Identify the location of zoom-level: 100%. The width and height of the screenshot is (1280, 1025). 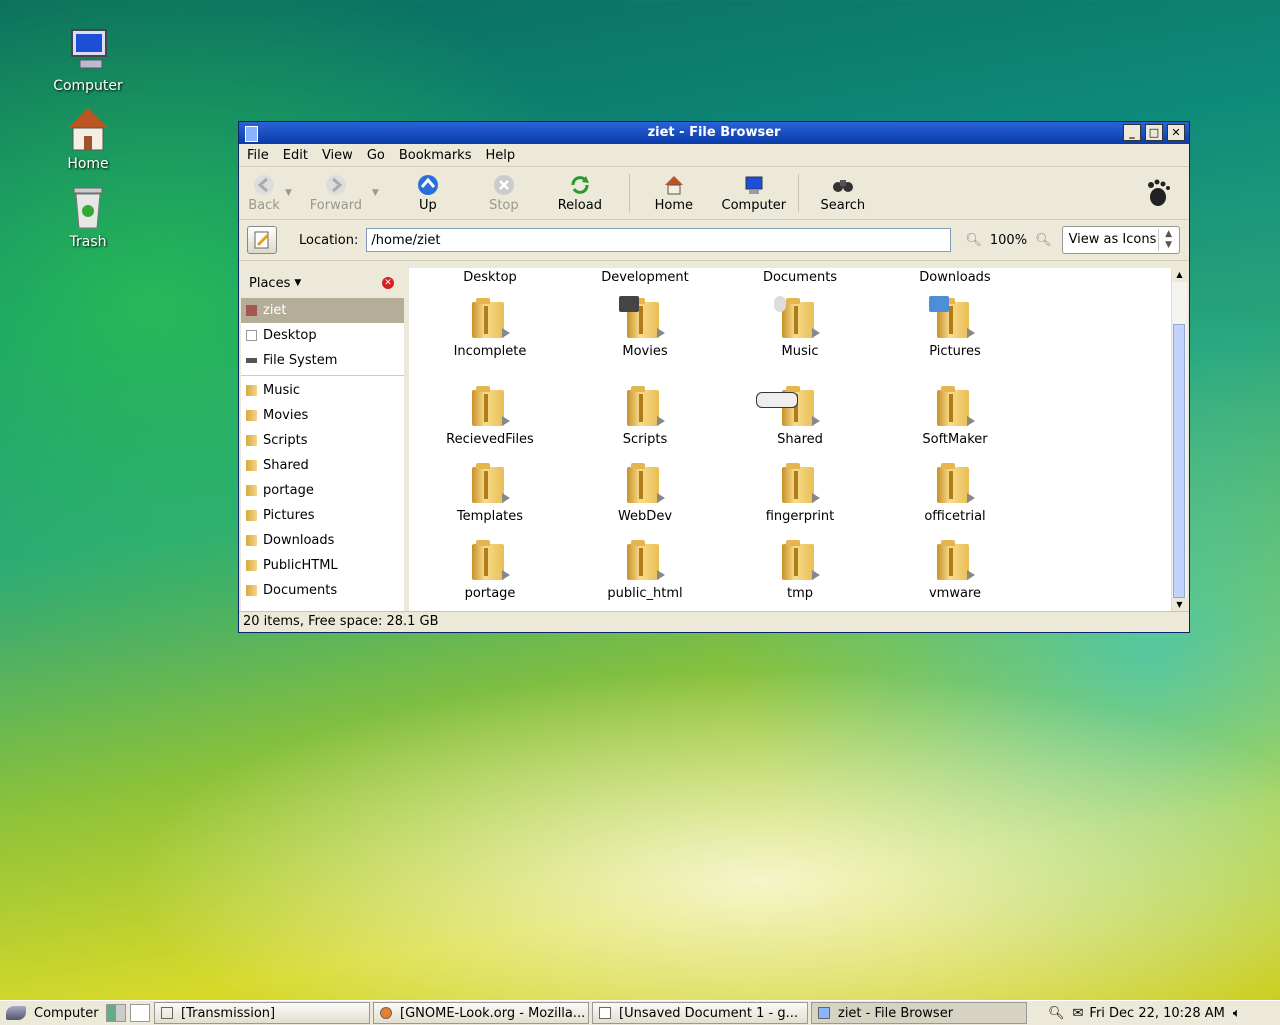
(1008, 240).